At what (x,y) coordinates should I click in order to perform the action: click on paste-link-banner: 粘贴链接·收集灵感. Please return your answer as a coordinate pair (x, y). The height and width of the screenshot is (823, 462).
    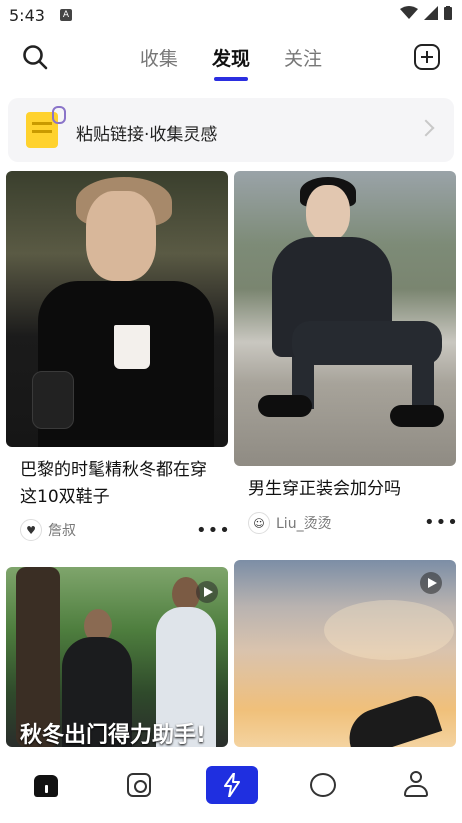
    Looking at the image, I should click on (231, 130).